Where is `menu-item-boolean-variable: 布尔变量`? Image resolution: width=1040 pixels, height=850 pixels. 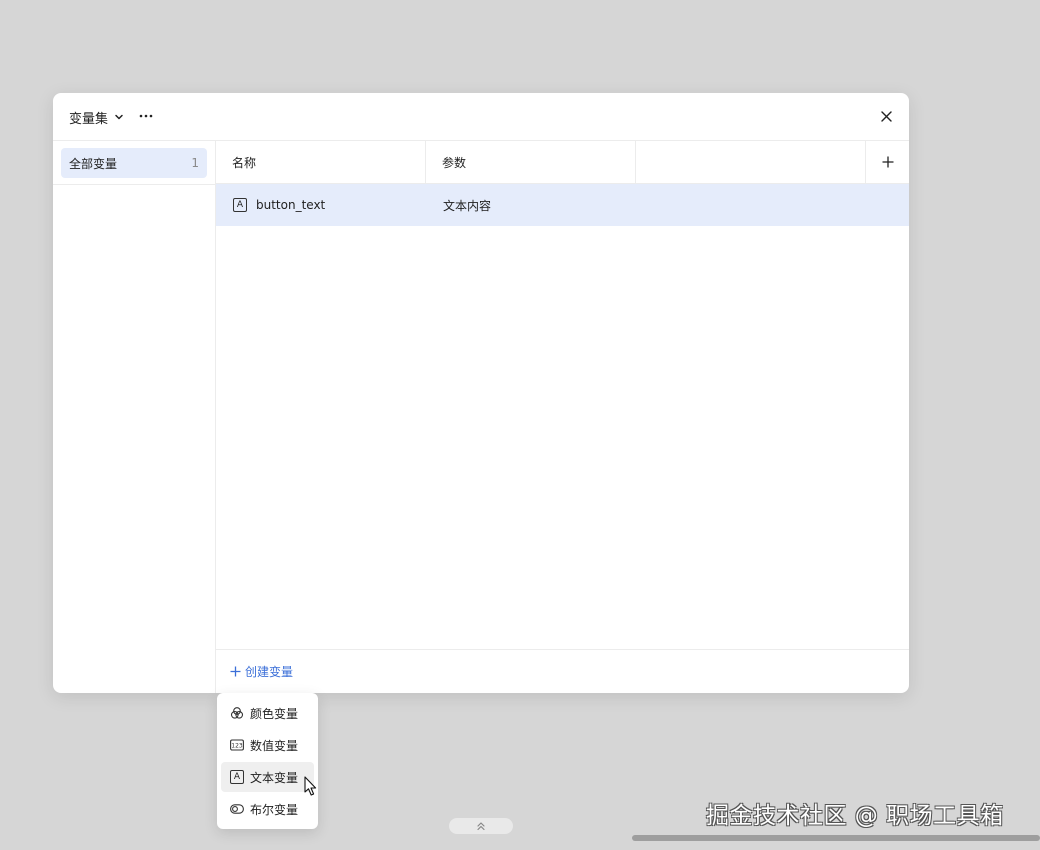 menu-item-boolean-variable: 布尔变量 is located at coordinates (267, 809).